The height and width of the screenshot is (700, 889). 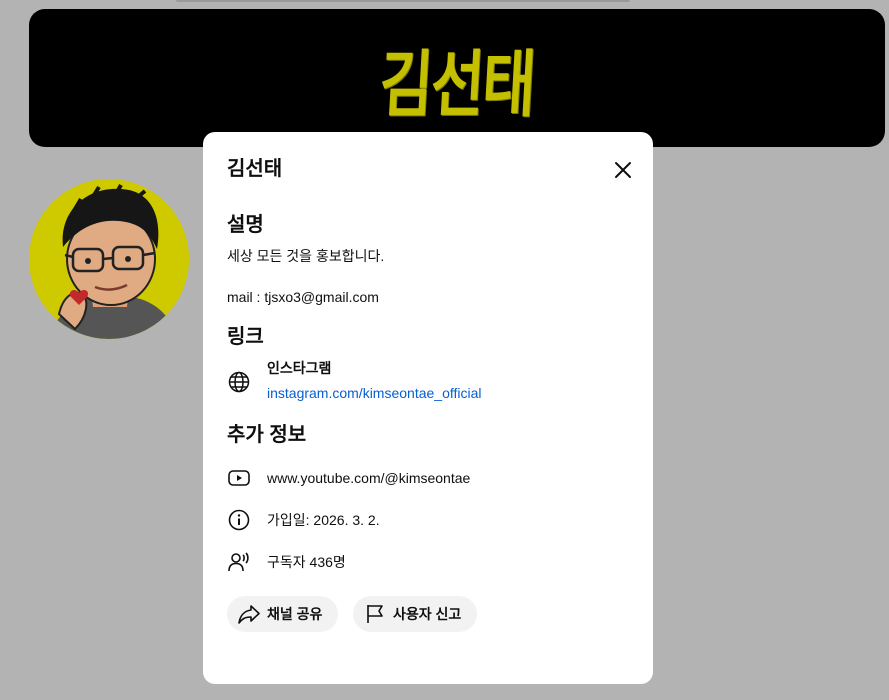 What do you see at coordinates (245, 337) in the screenshot?
I see `links-heading: 링크` at bounding box center [245, 337].